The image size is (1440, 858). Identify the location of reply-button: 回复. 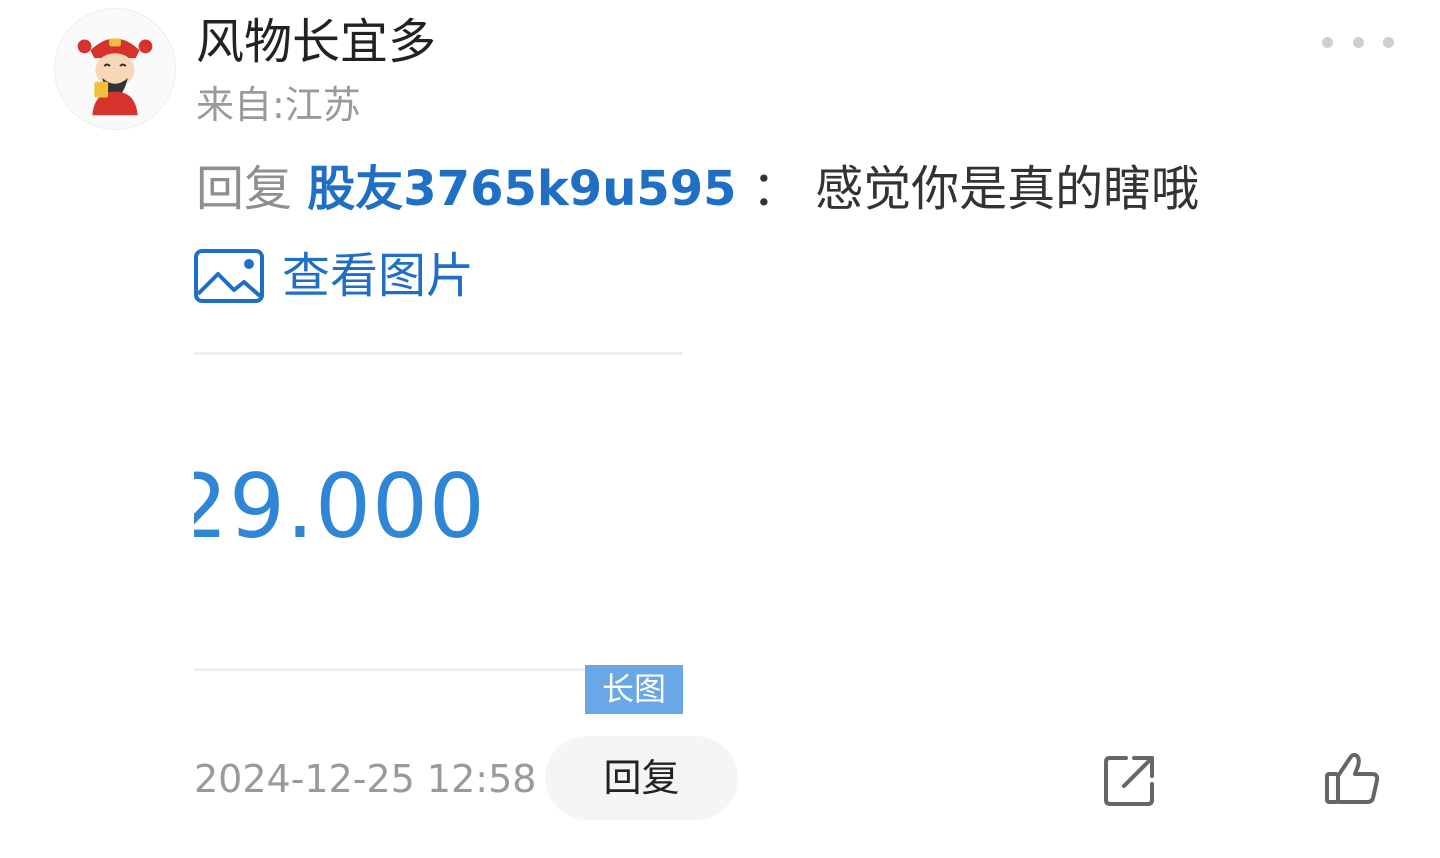
(641, 778).